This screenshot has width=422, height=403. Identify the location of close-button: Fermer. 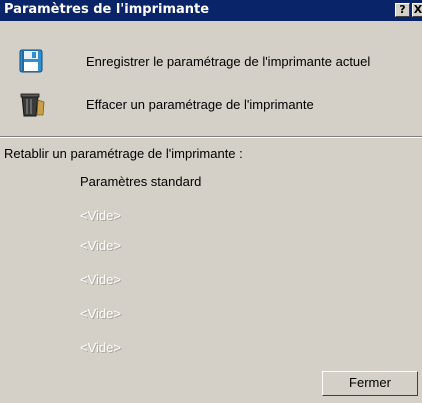
(370, 383).